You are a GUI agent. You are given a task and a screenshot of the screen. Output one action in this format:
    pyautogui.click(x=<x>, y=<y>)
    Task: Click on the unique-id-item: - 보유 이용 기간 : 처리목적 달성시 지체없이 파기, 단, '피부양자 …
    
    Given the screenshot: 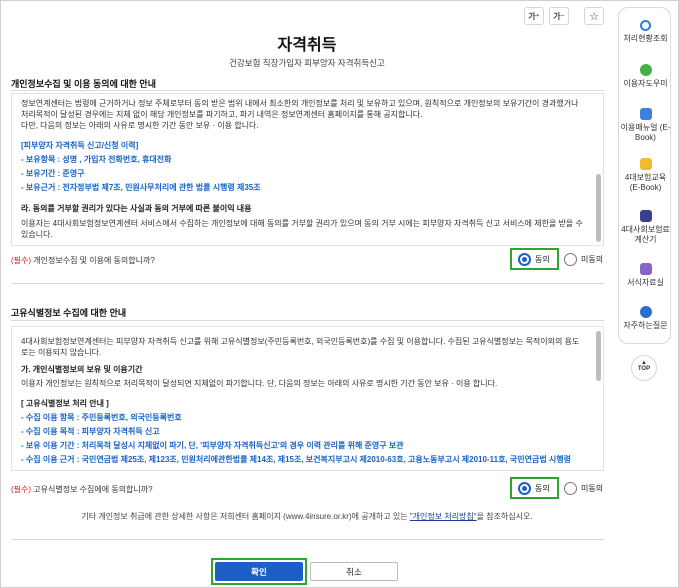 What is the action you would take?
    pyautogui.click(x=212, y=445)
    